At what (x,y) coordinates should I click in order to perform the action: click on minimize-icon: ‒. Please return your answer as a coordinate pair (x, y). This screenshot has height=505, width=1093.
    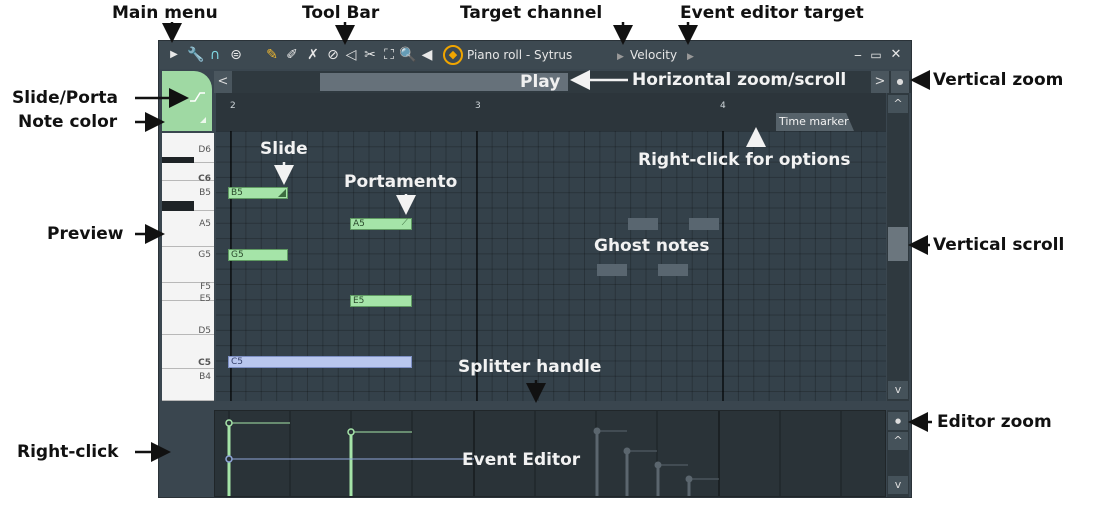
    Looking at the image, I should click on (858, 55).